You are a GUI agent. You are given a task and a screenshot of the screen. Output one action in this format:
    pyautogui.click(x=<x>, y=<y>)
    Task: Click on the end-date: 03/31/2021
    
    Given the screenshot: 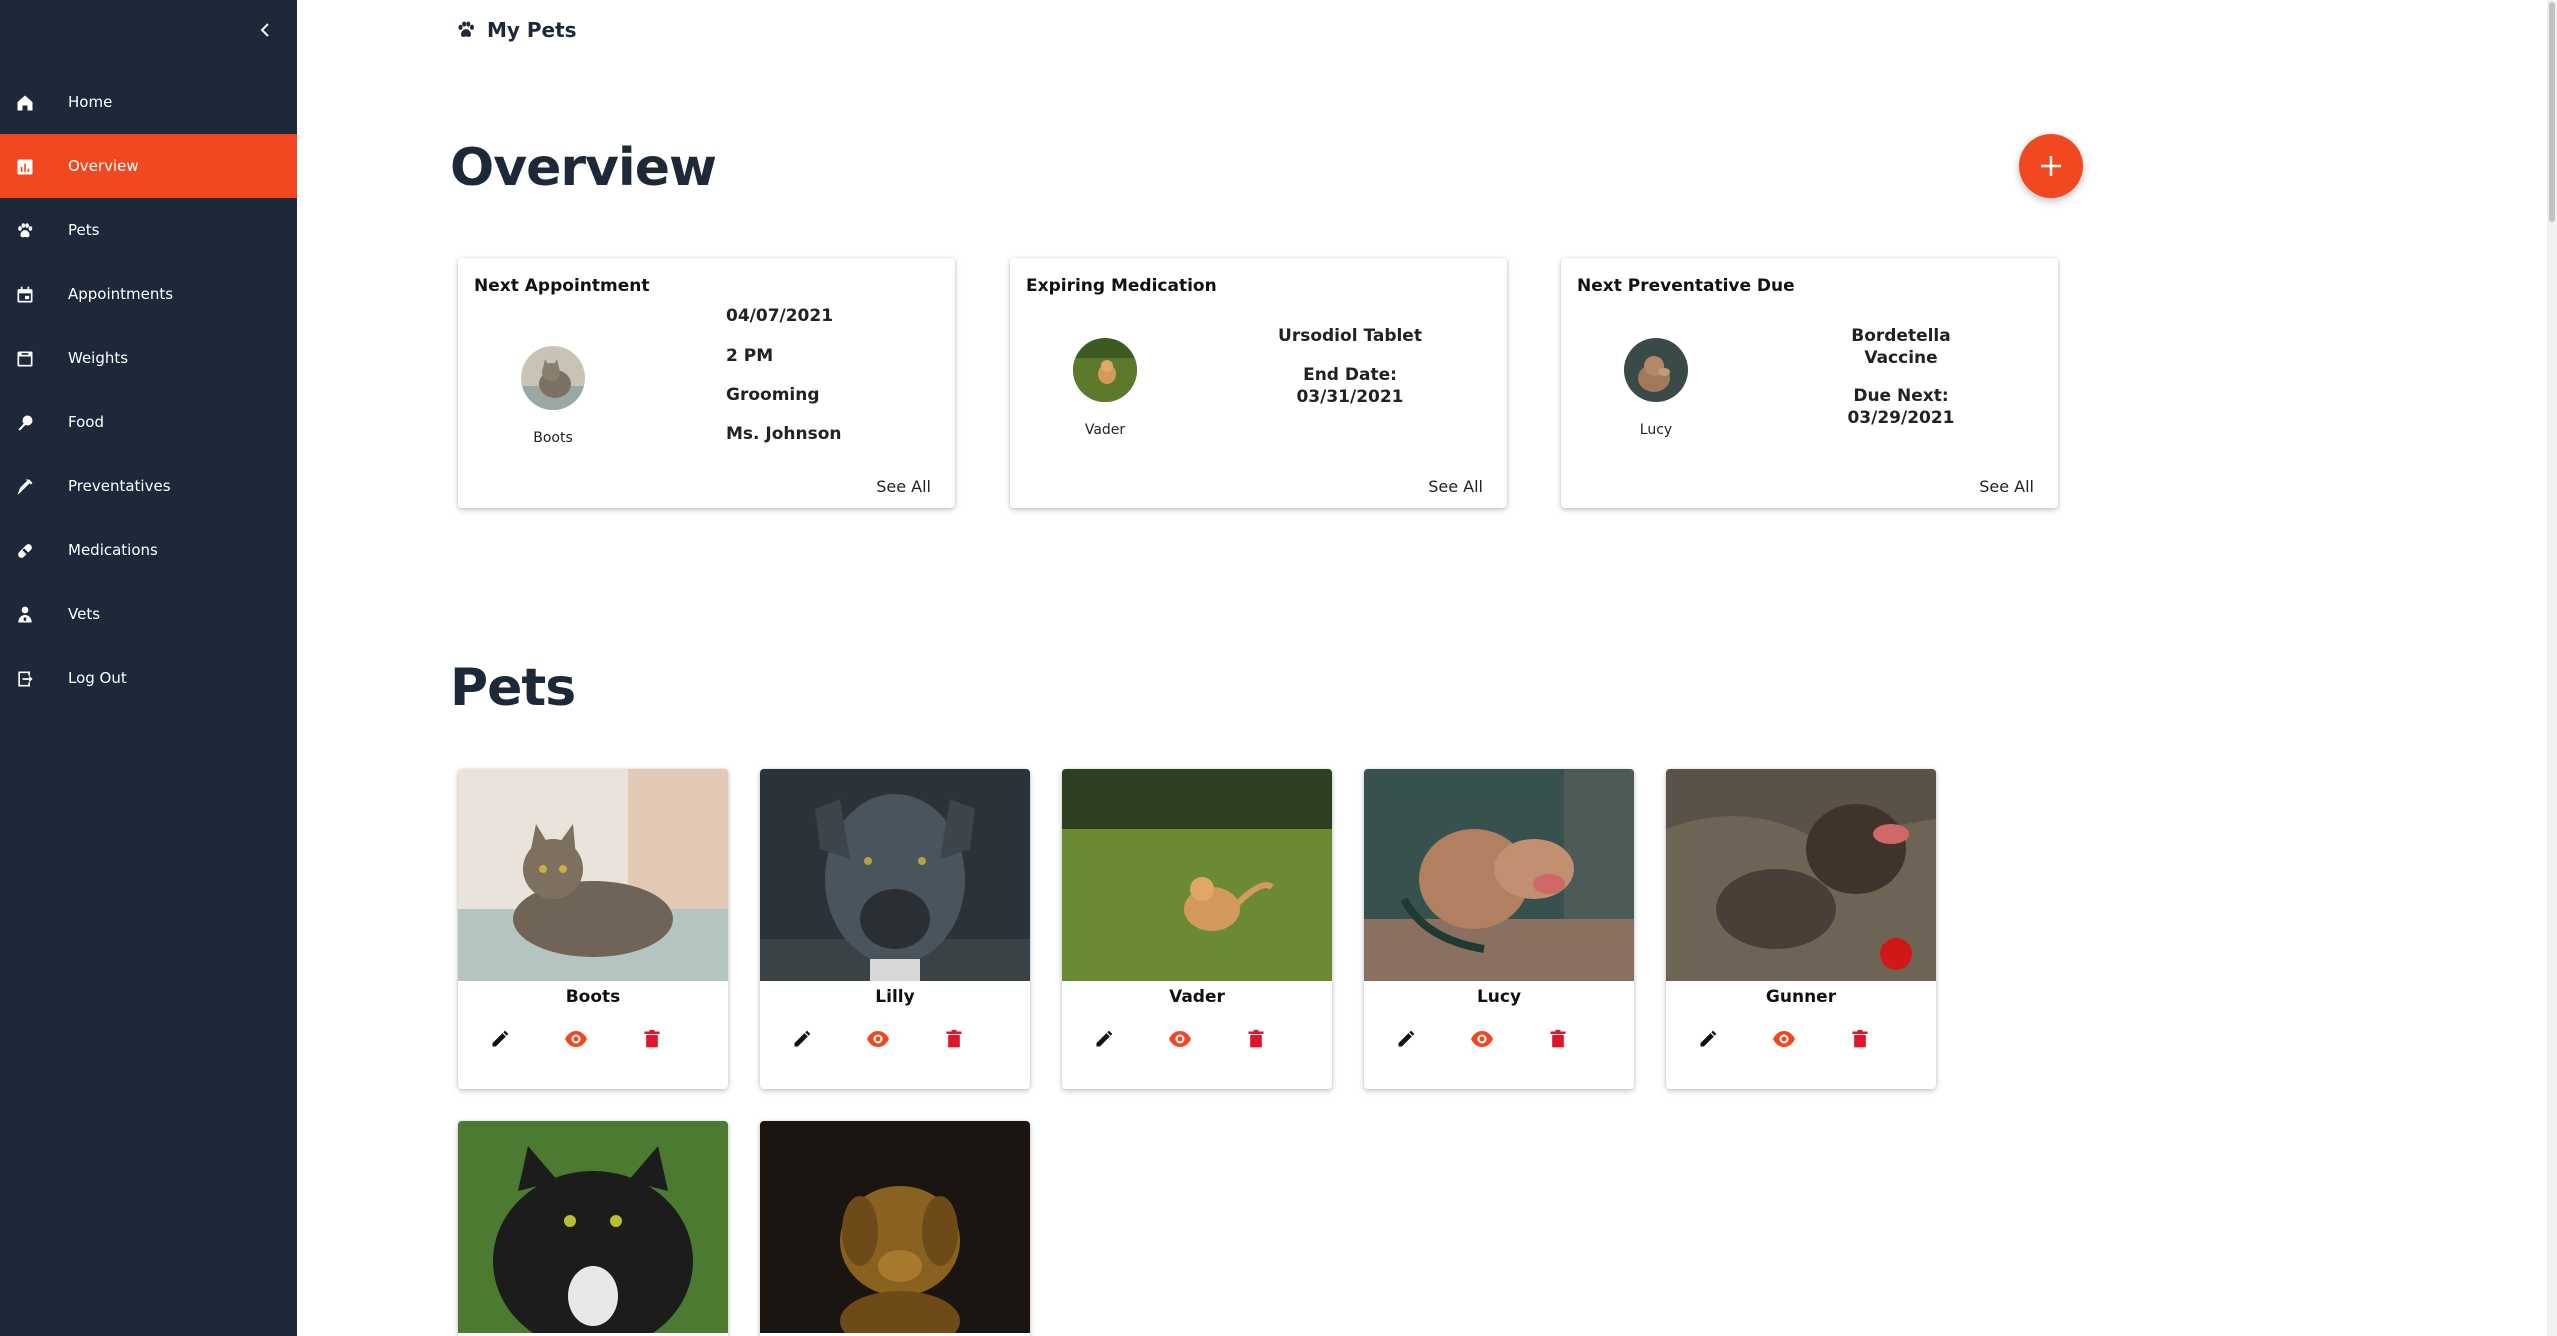 What is the action you would take?
    pyautogui.click(x=1350, y=397)
    